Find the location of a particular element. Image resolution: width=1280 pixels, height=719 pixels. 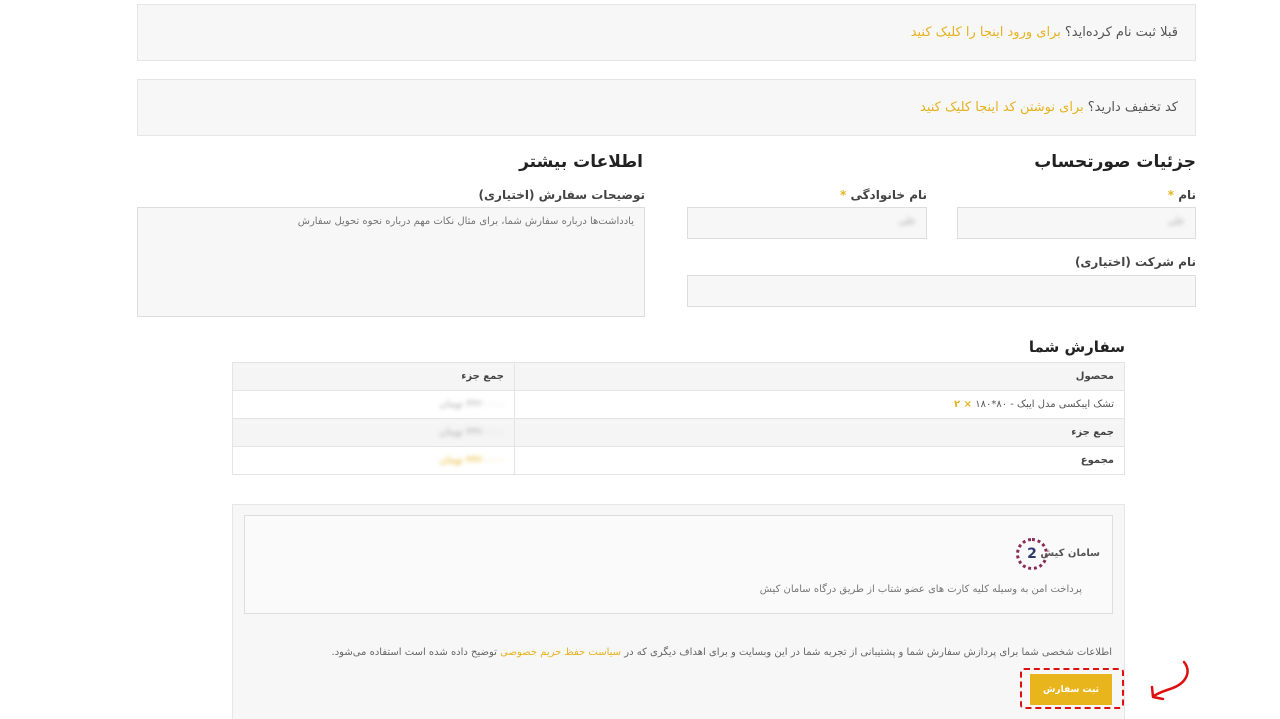

submit-highlight: ثبت سفارش is located at coordinates (1072, 688).